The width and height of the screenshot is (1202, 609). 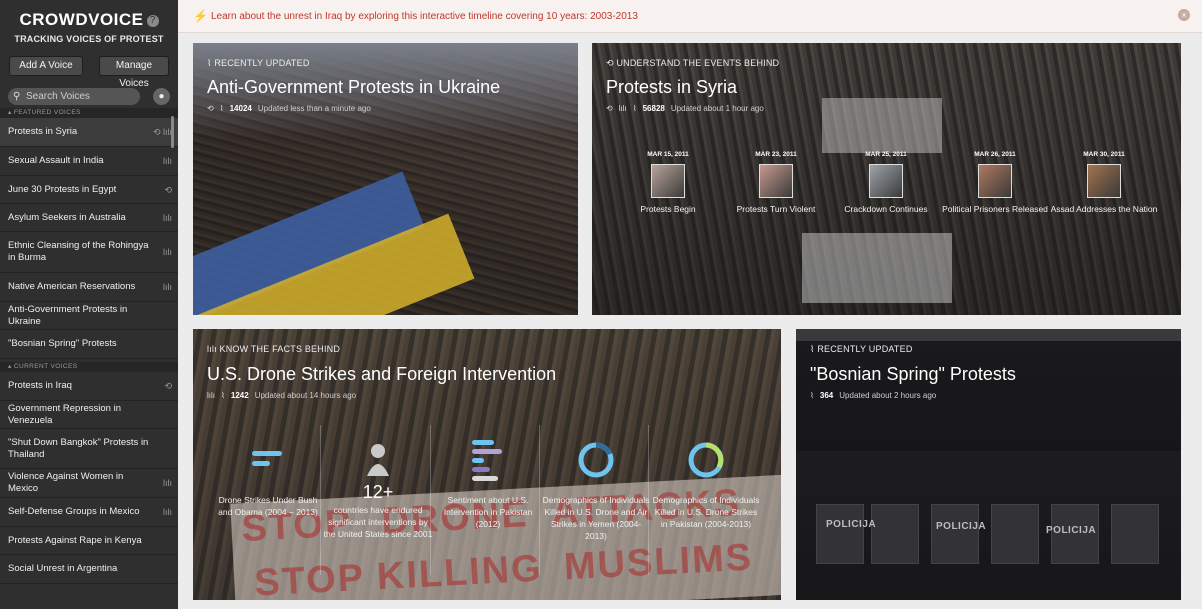 I want to click on voice-label: Protests in Iraq, so click(x=40, y=385).